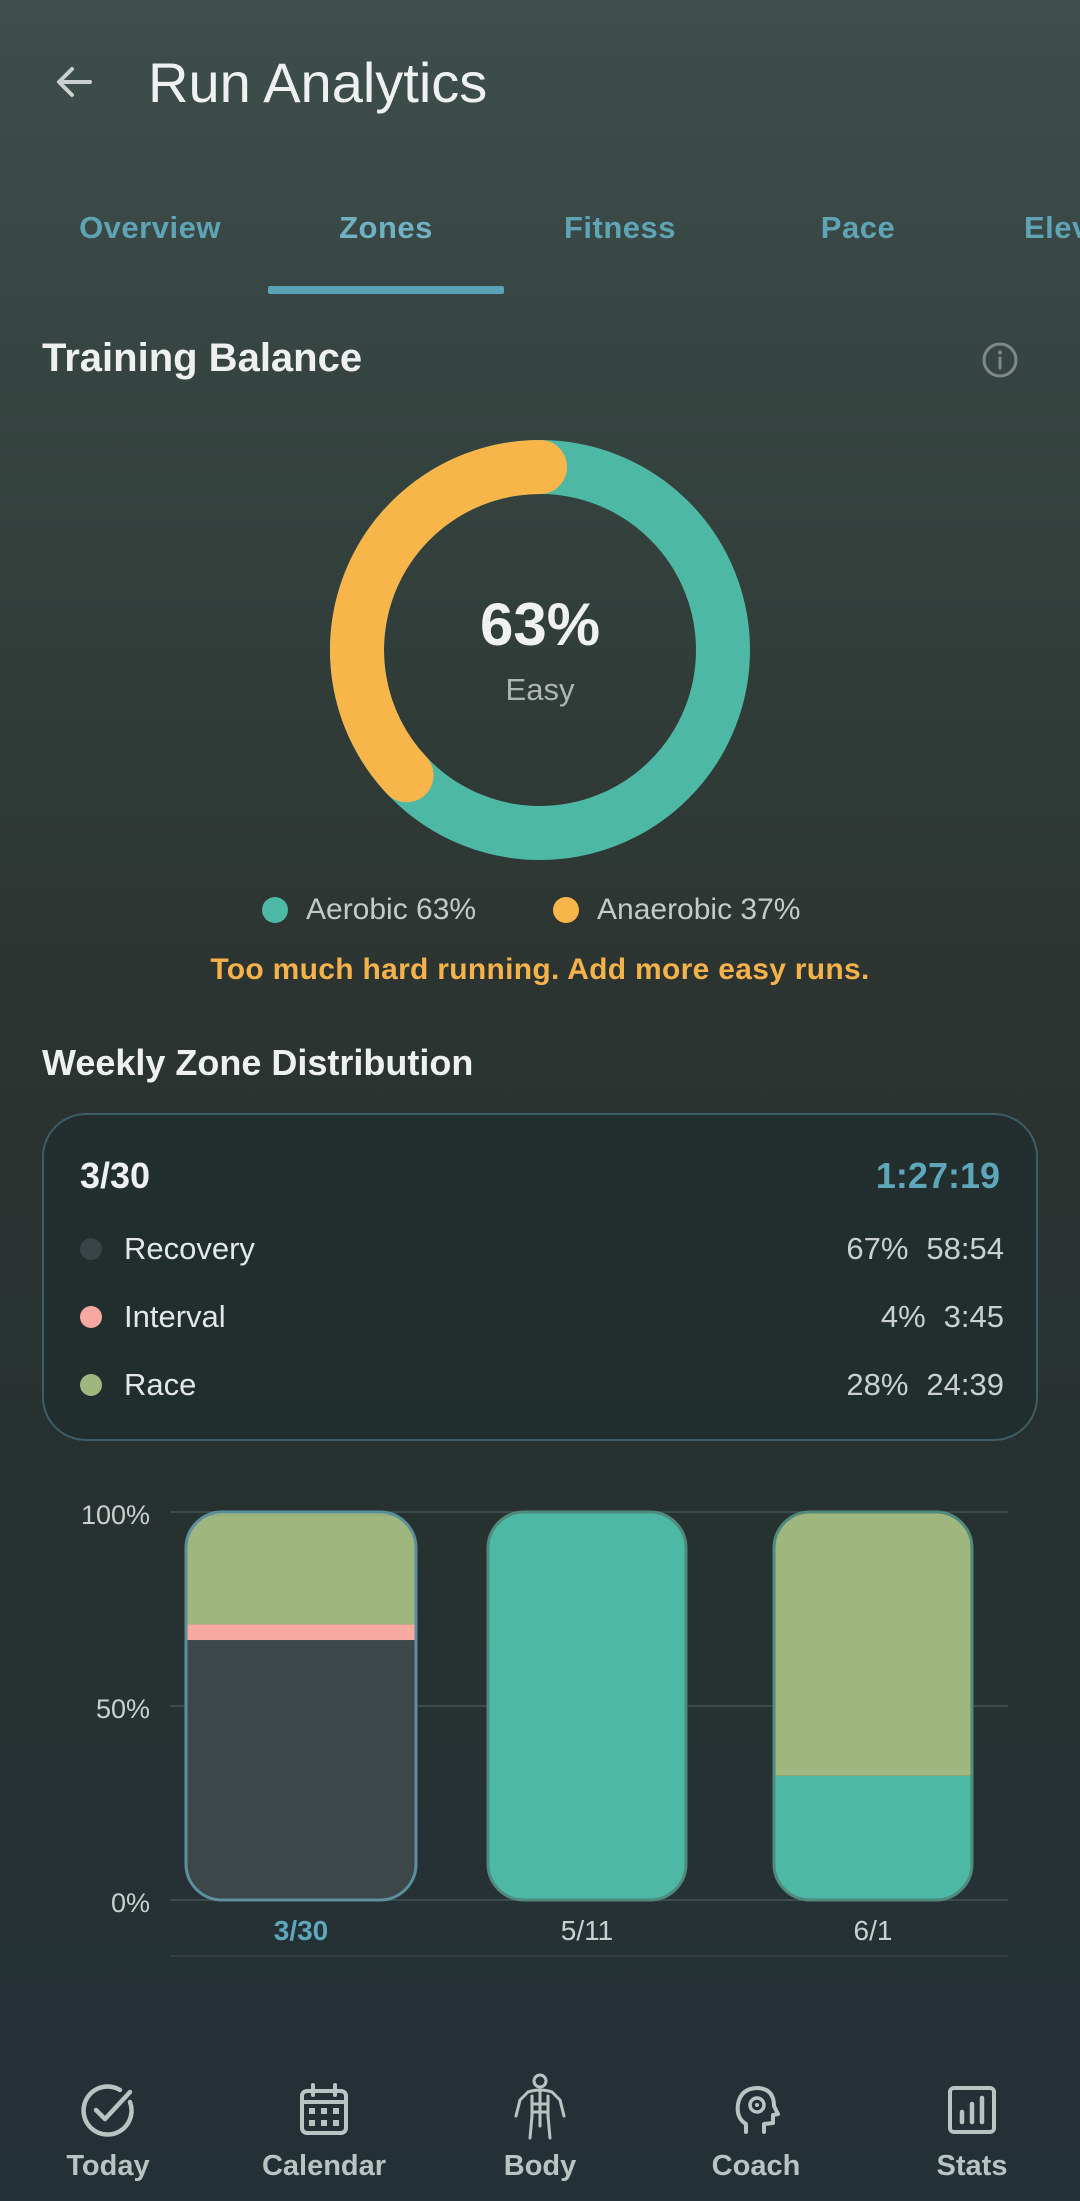 The image size is (1080, 2201). What do you see at coordinates (540, 624) in the screenshot?
I see `donut-center-value: 63%` at bounding box center [540, 624].